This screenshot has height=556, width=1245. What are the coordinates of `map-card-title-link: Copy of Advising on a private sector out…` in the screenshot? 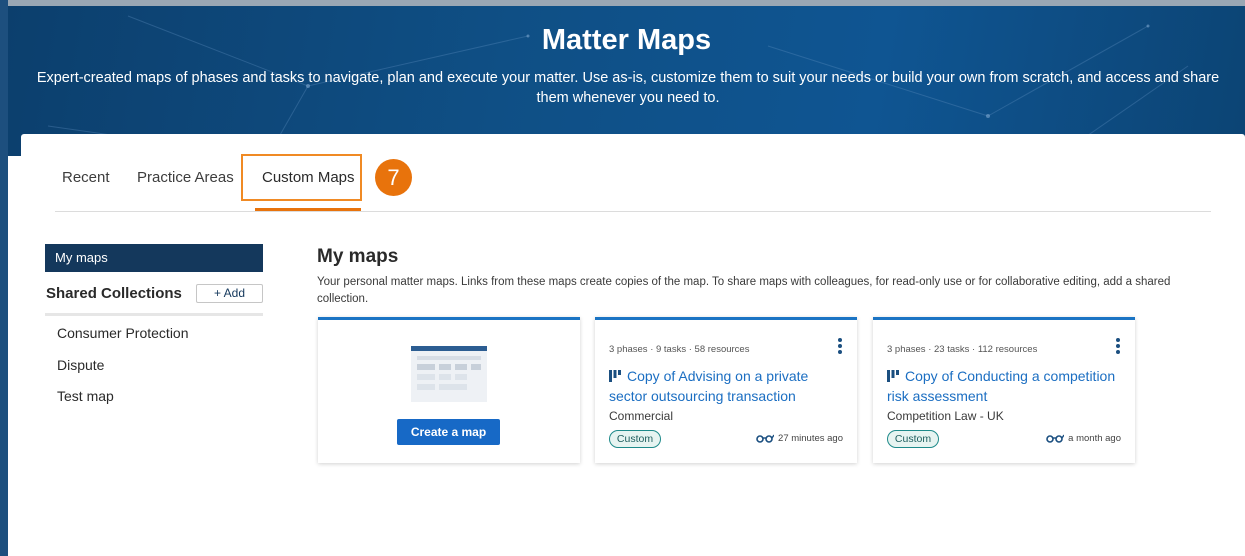 It's located at (725, 386).